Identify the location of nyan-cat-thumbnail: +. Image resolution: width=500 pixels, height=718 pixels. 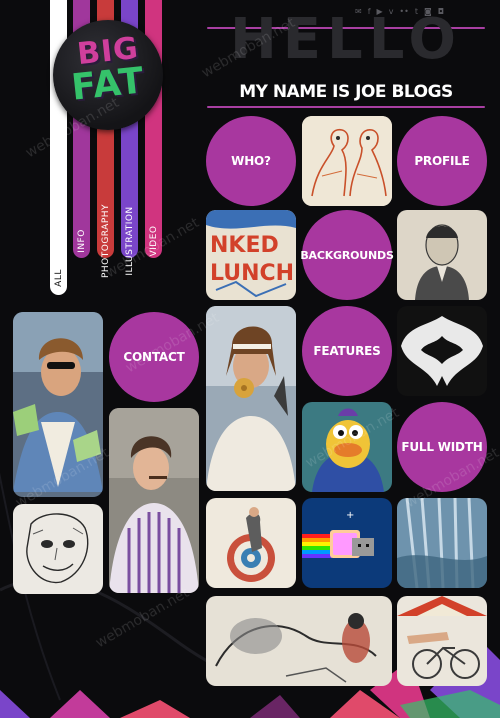
(347, 543).